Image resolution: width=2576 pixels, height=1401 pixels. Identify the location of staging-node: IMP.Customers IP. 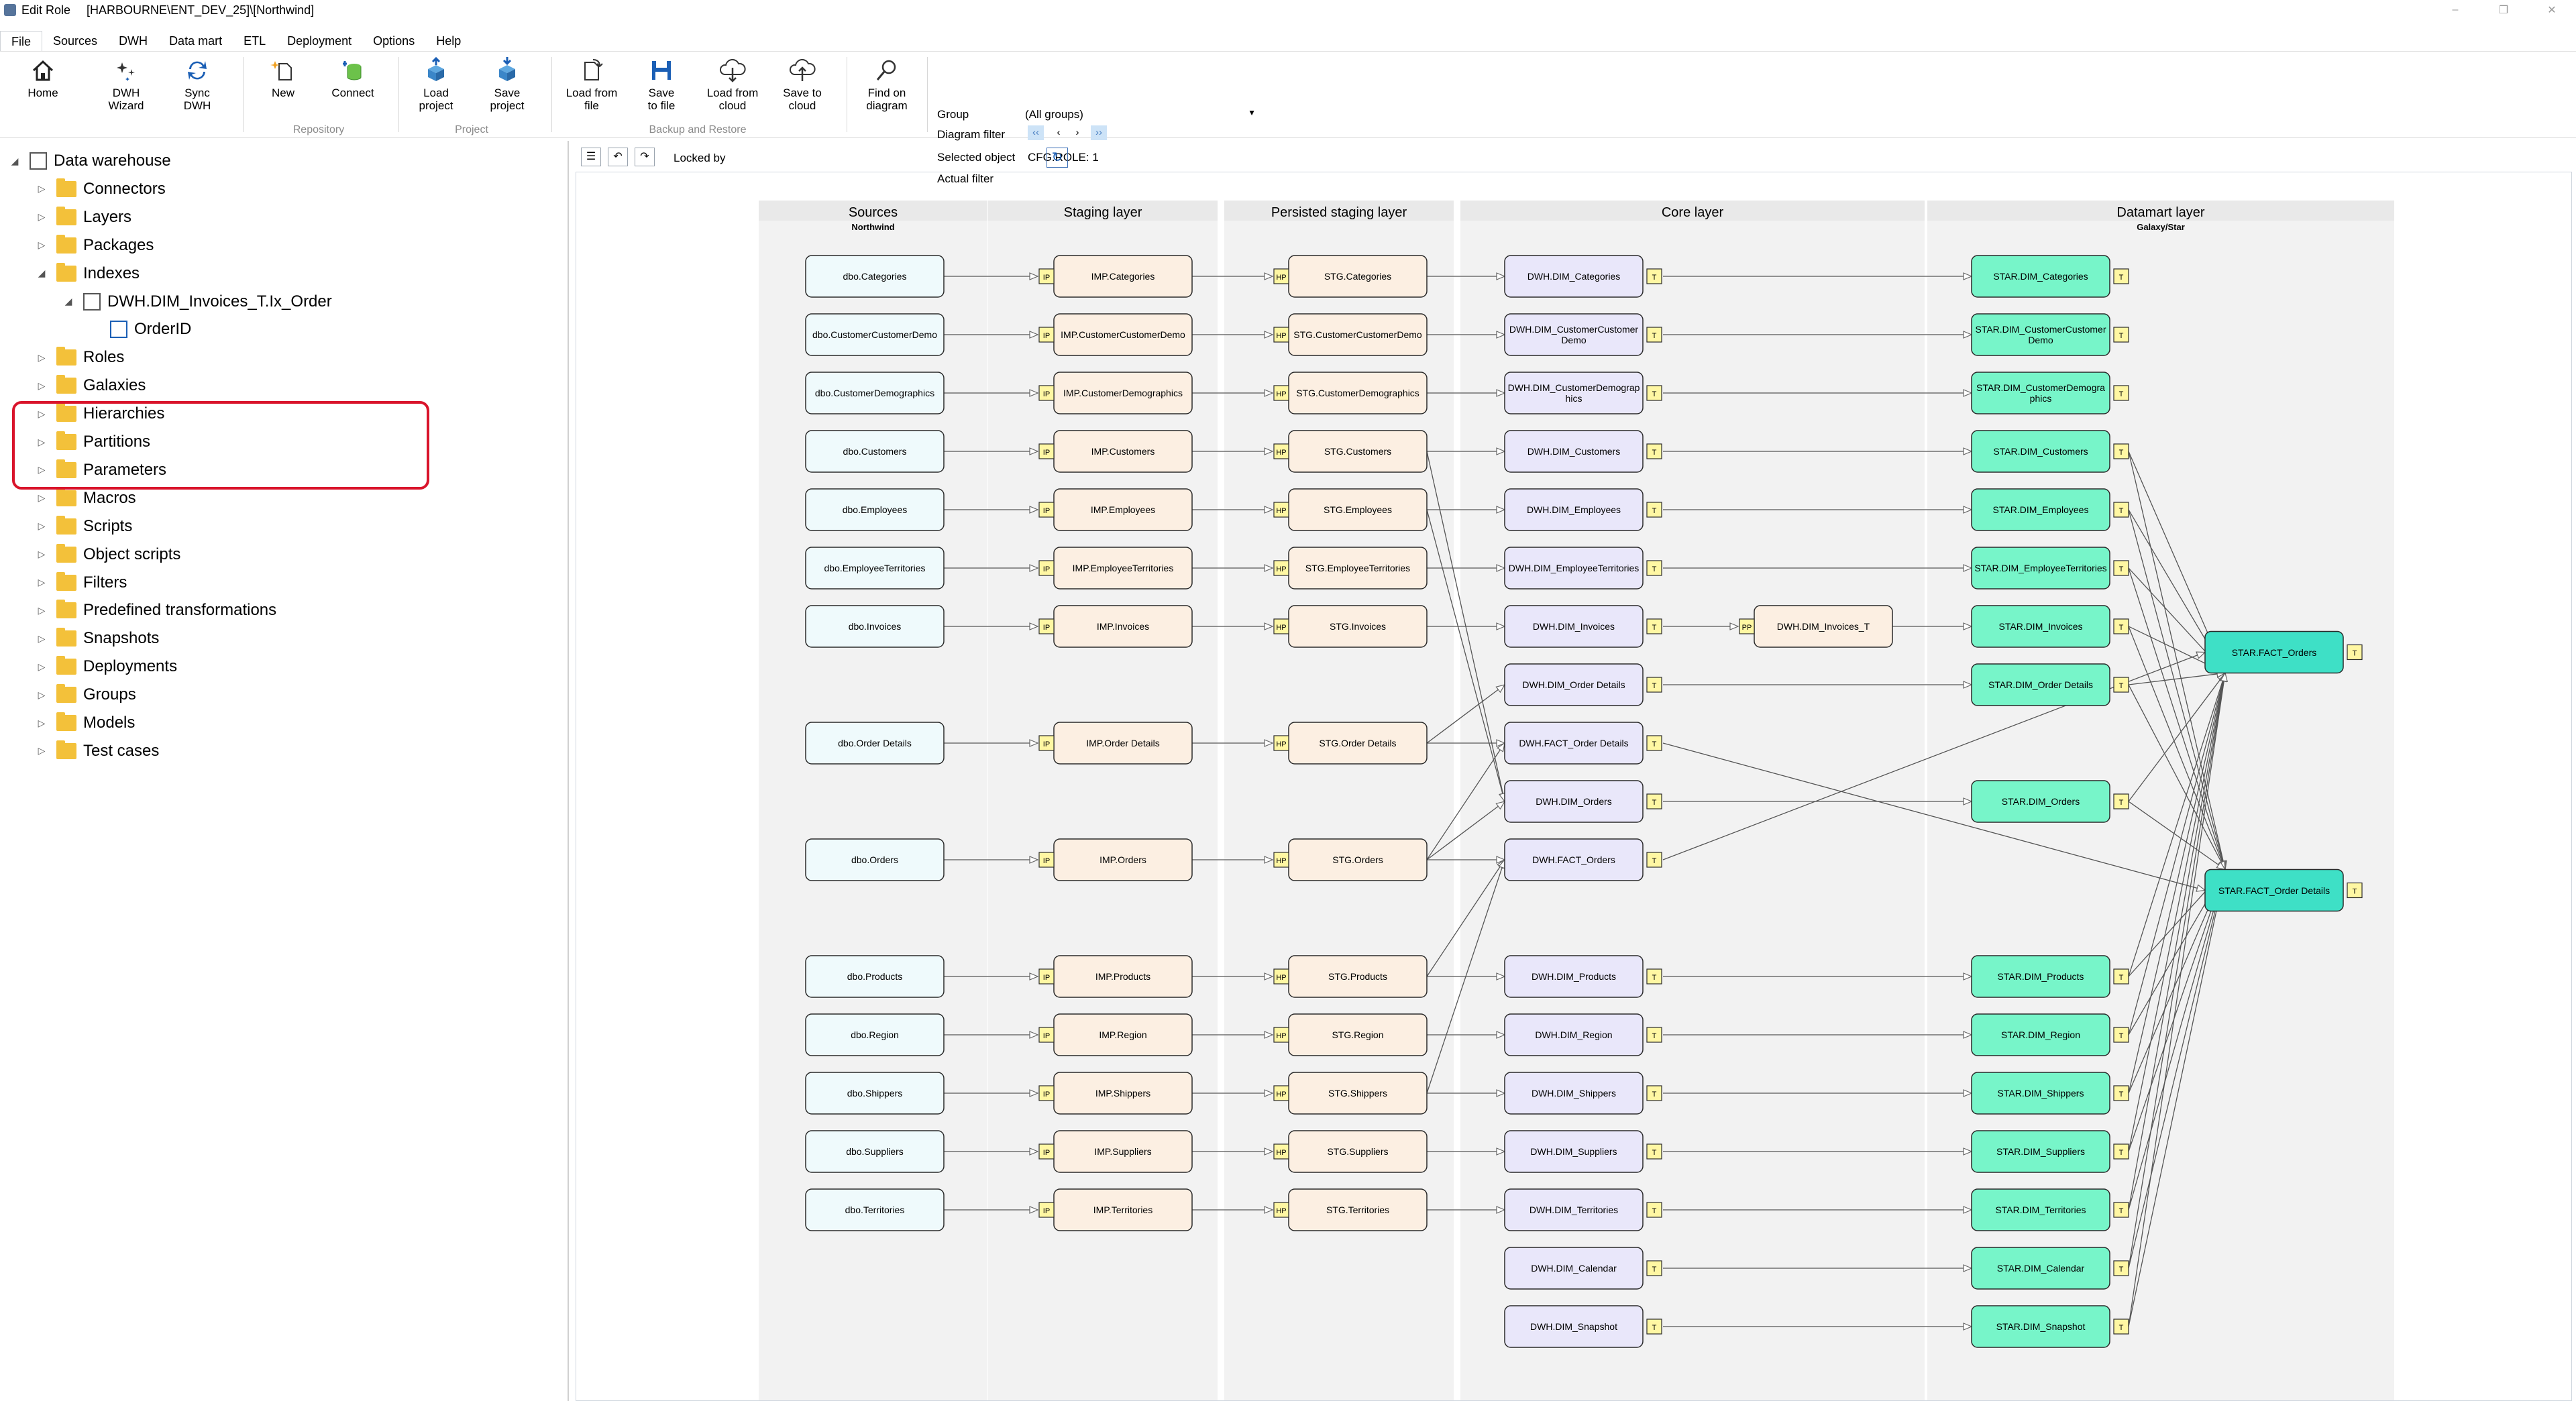
(1115, 451).